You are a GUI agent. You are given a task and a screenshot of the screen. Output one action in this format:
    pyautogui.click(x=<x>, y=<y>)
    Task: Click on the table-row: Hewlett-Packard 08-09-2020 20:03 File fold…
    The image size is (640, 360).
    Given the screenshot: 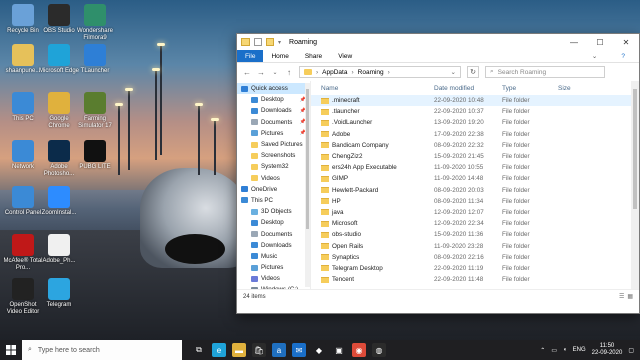 What is the action you would take?
    pyautogui.click(x=475, y=190)
    